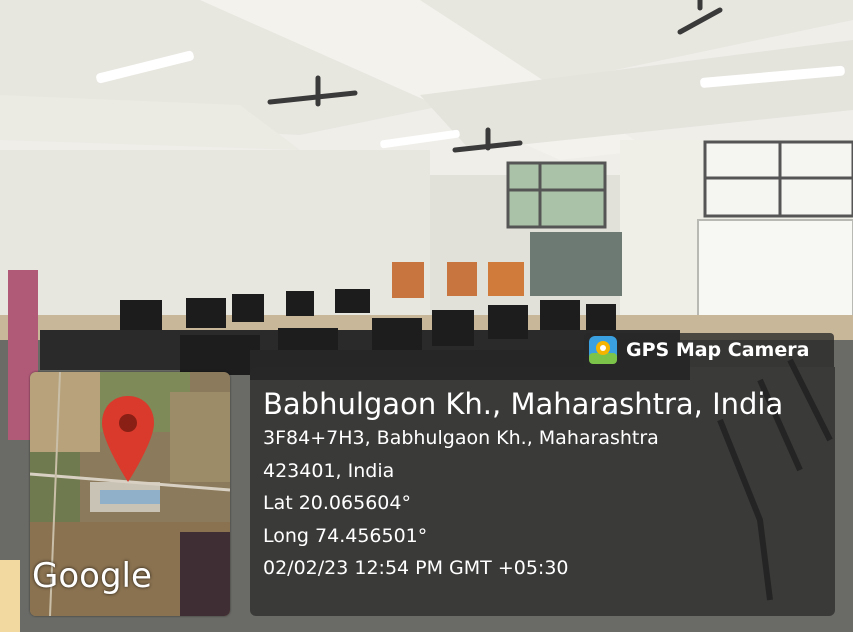  What do you see at coordinates (603, 350) in the screenshot?
I see `map-pin-camera-icon` at bounding box center [603, 350].